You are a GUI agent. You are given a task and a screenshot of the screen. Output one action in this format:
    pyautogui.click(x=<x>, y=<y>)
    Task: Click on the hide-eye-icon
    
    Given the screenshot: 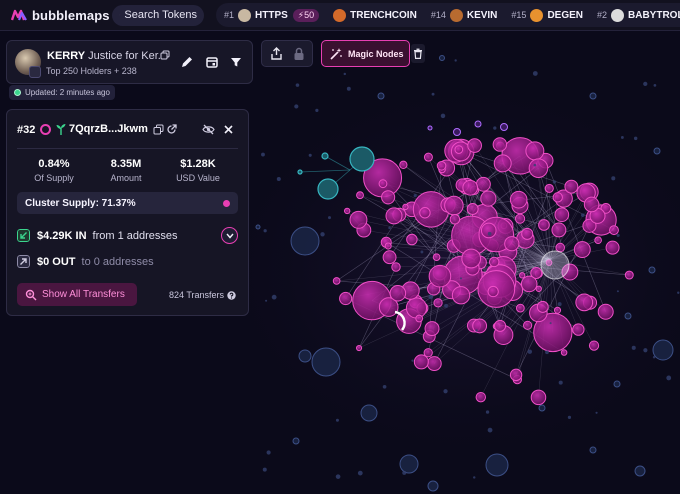 What is the action you would take?
    pyautogui.click(x=208, y=129)
    